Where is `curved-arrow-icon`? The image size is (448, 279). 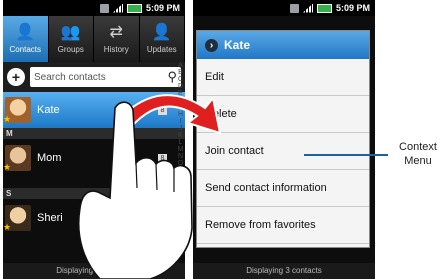
curved-arrow-icon is located at coordinates (170, 114).